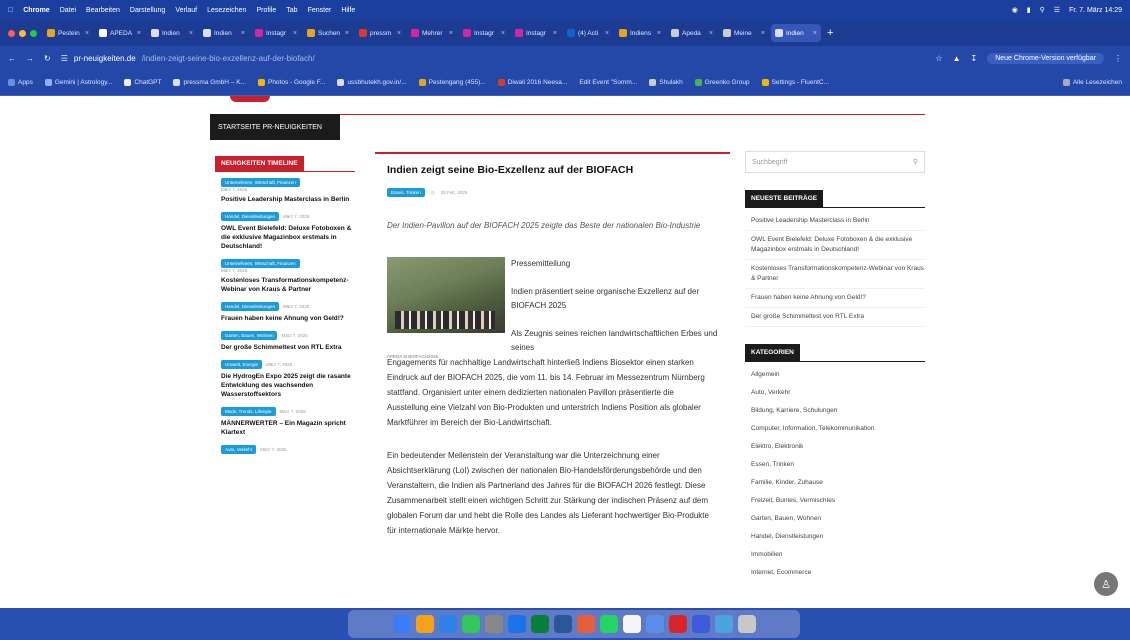  Describe the element at coordinates (692, 33) in the screenshot. I see `browser-tab: Apeda ×` at that location.